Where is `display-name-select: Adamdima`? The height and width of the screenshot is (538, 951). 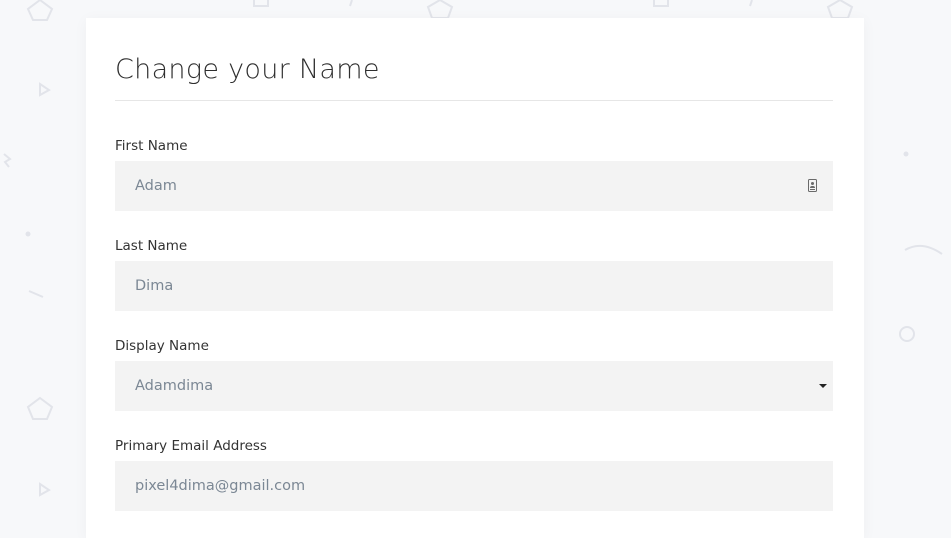
display-name-select: Adamdima is located at coordinates (474, 386).